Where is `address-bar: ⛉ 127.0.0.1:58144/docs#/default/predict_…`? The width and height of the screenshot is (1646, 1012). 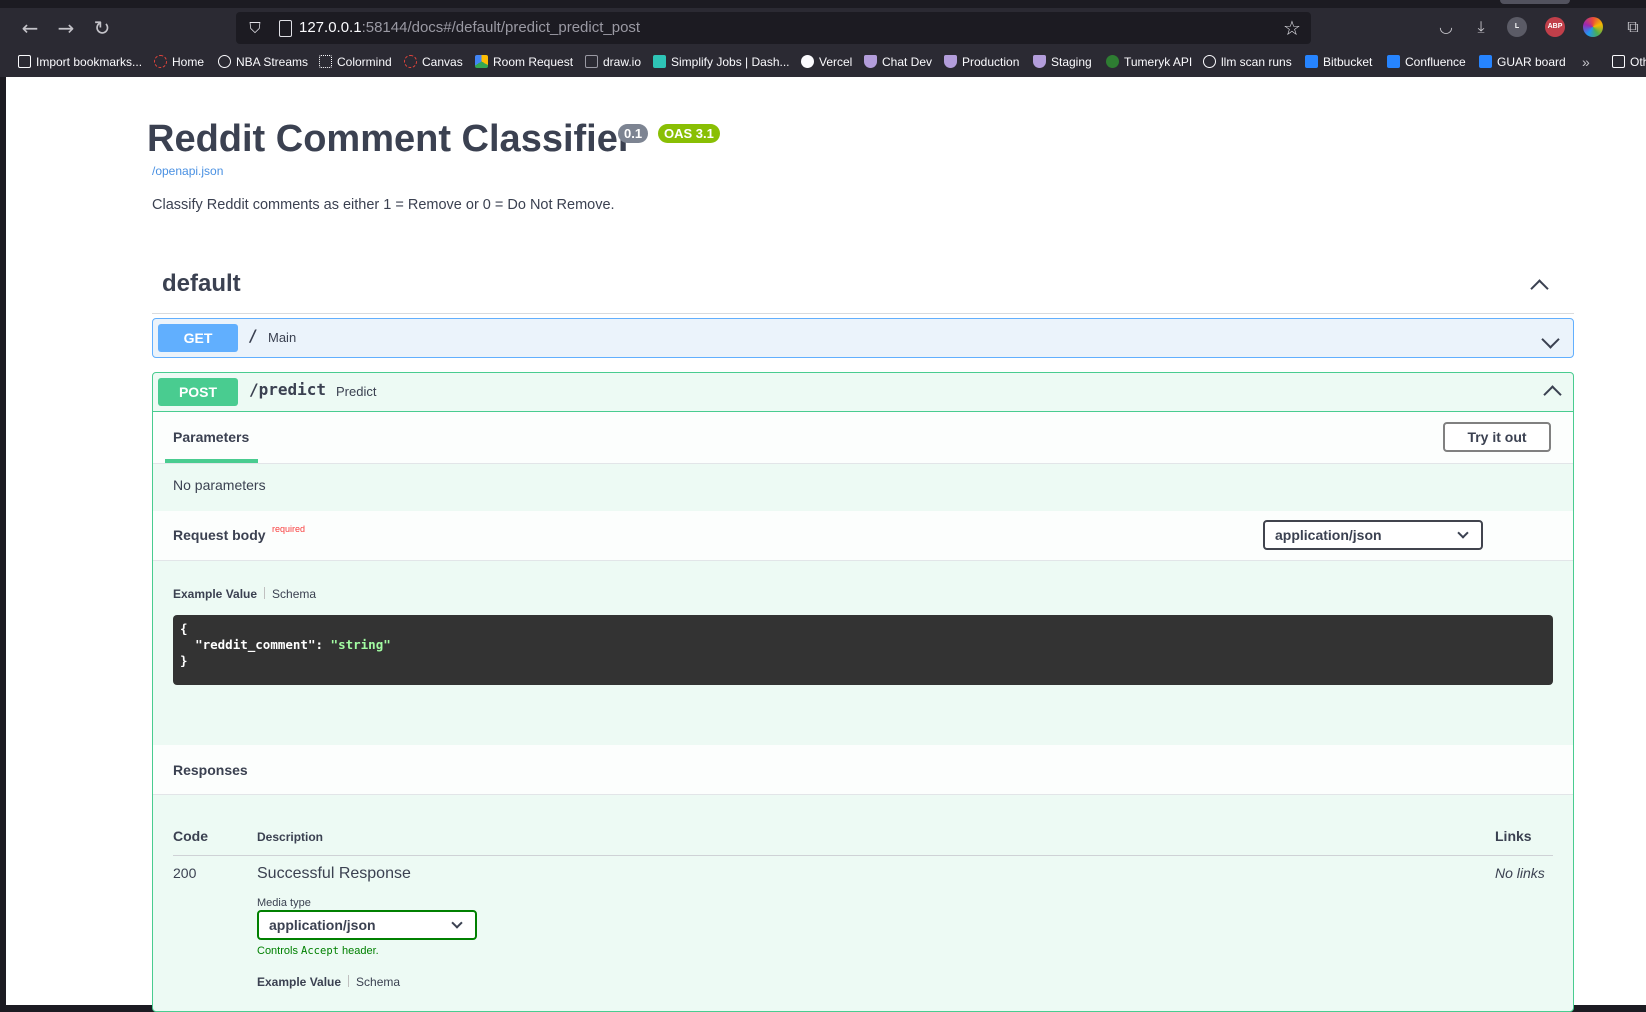 address-bar: ⛉ 127.0.0.1:58144/docs#/default/predict_… is located at coordinates (773, 28).